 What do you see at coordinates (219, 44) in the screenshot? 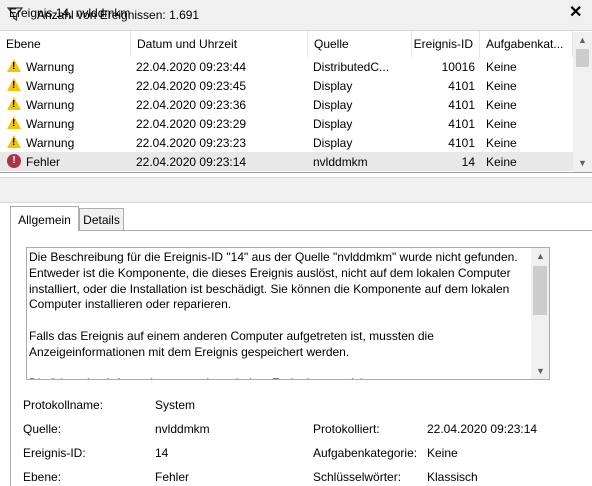
I see `column-header-datetime: Datum und Uhrzeit` at bounding box center [219, 44].